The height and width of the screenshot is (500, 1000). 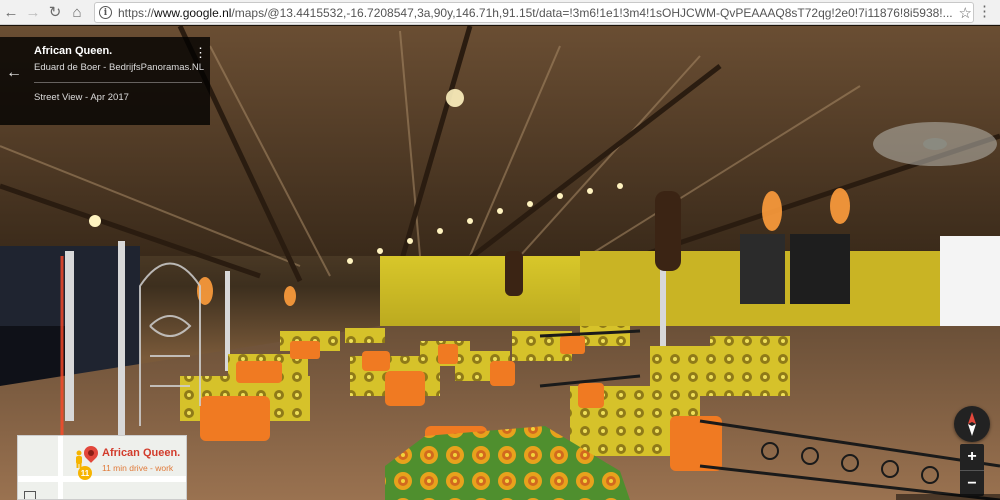 I want to click on mini-map: 11 African Queen. 11 min drive - work, so click(x=102, y=467).